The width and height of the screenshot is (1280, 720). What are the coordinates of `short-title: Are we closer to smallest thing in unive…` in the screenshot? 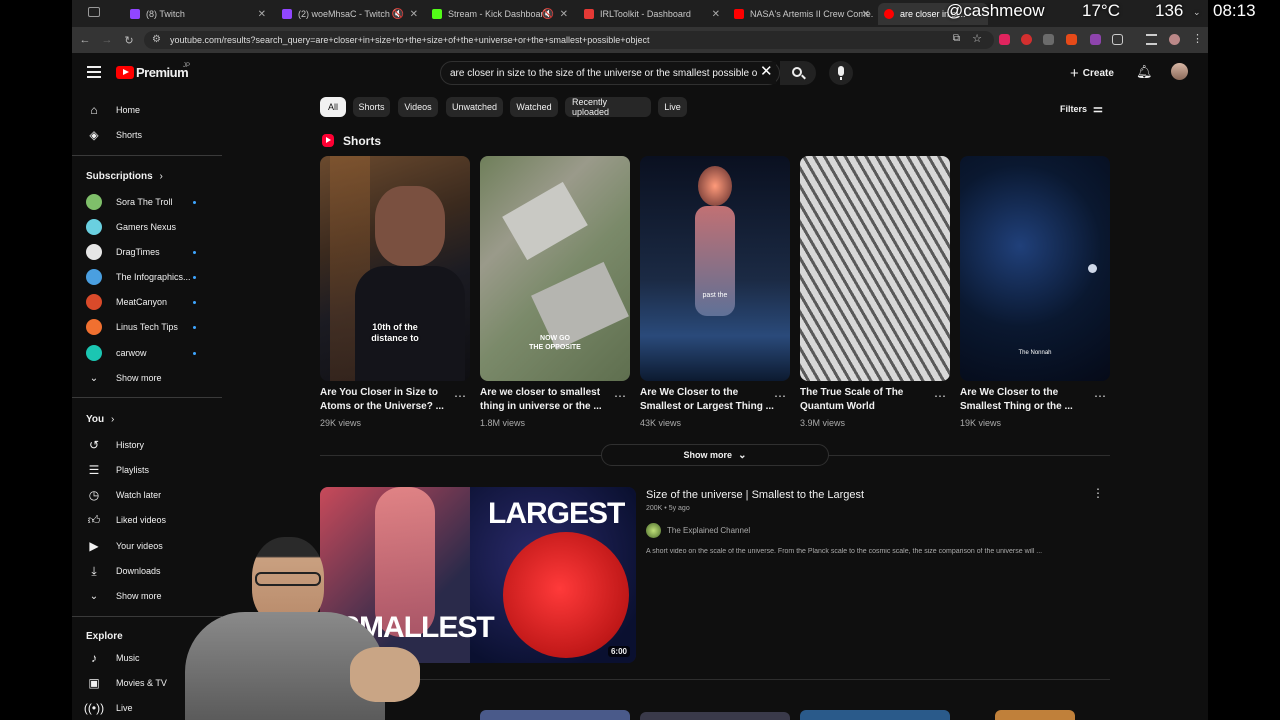 It's located at (547, 400).